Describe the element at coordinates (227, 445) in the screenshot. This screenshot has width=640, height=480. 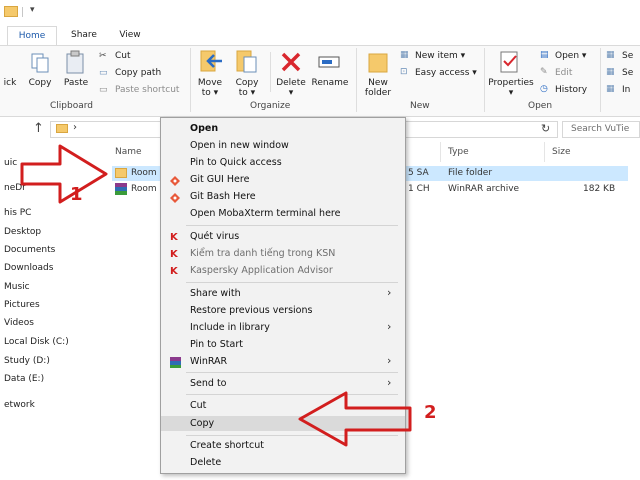
I see `menu-item-create-shortcut: Create shortcut` at that location.